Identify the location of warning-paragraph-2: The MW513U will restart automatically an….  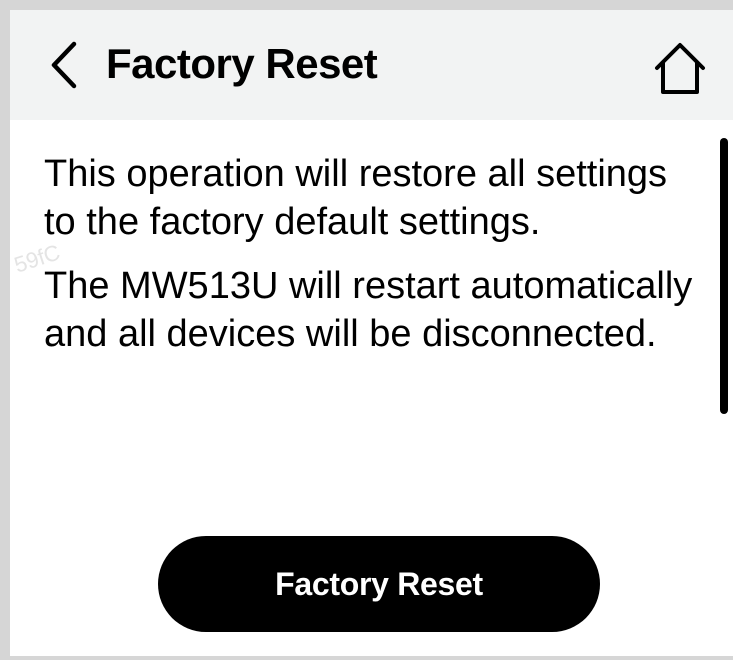
(368, 310).